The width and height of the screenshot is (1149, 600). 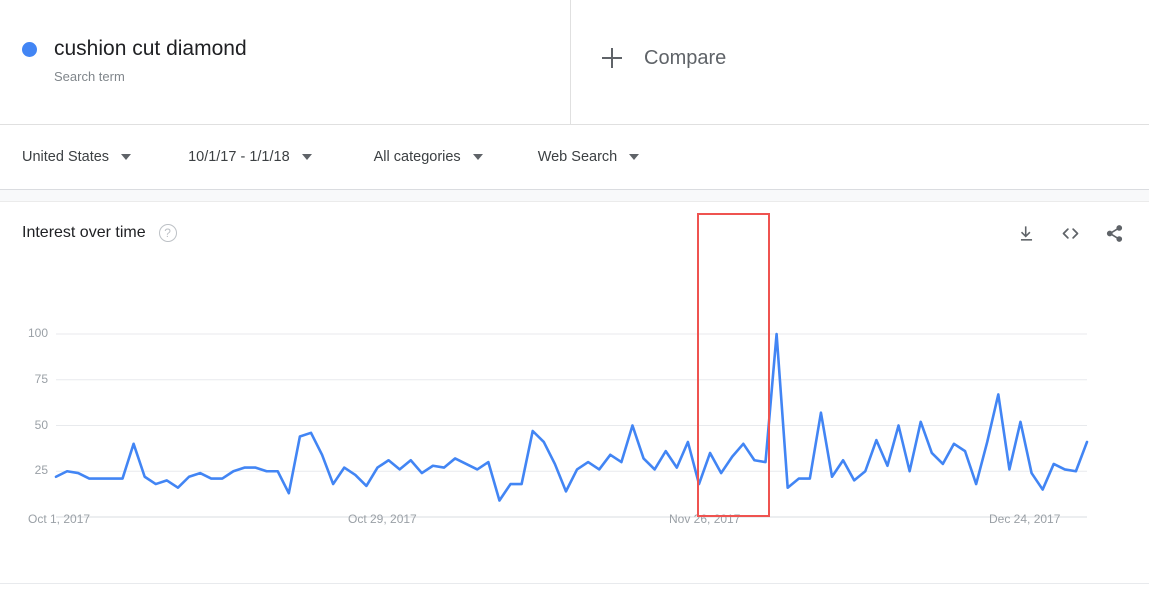 I want to click on region-filter: United States, so click(x=77, y=157).